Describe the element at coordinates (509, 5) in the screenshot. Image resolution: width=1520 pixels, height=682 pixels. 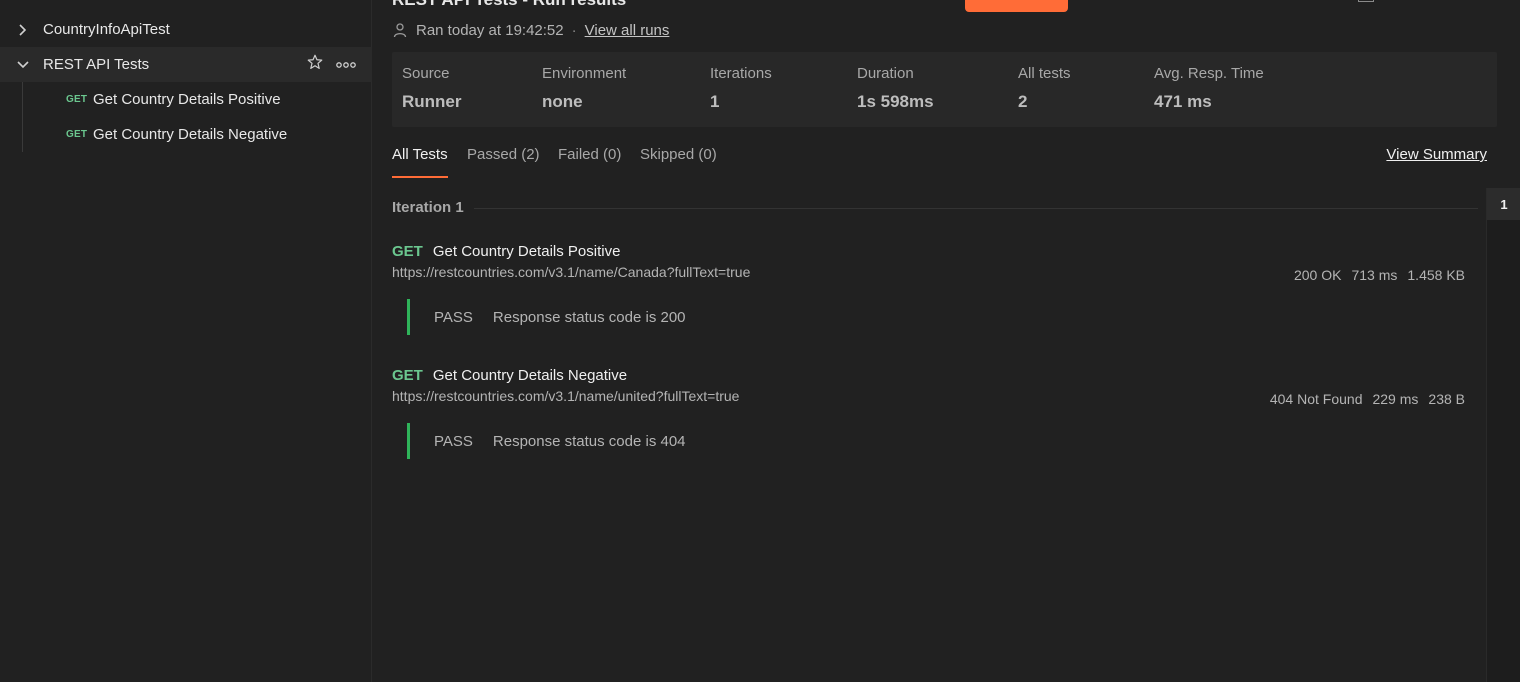
I see `page-title: REST API Tests - Run results` at that location.